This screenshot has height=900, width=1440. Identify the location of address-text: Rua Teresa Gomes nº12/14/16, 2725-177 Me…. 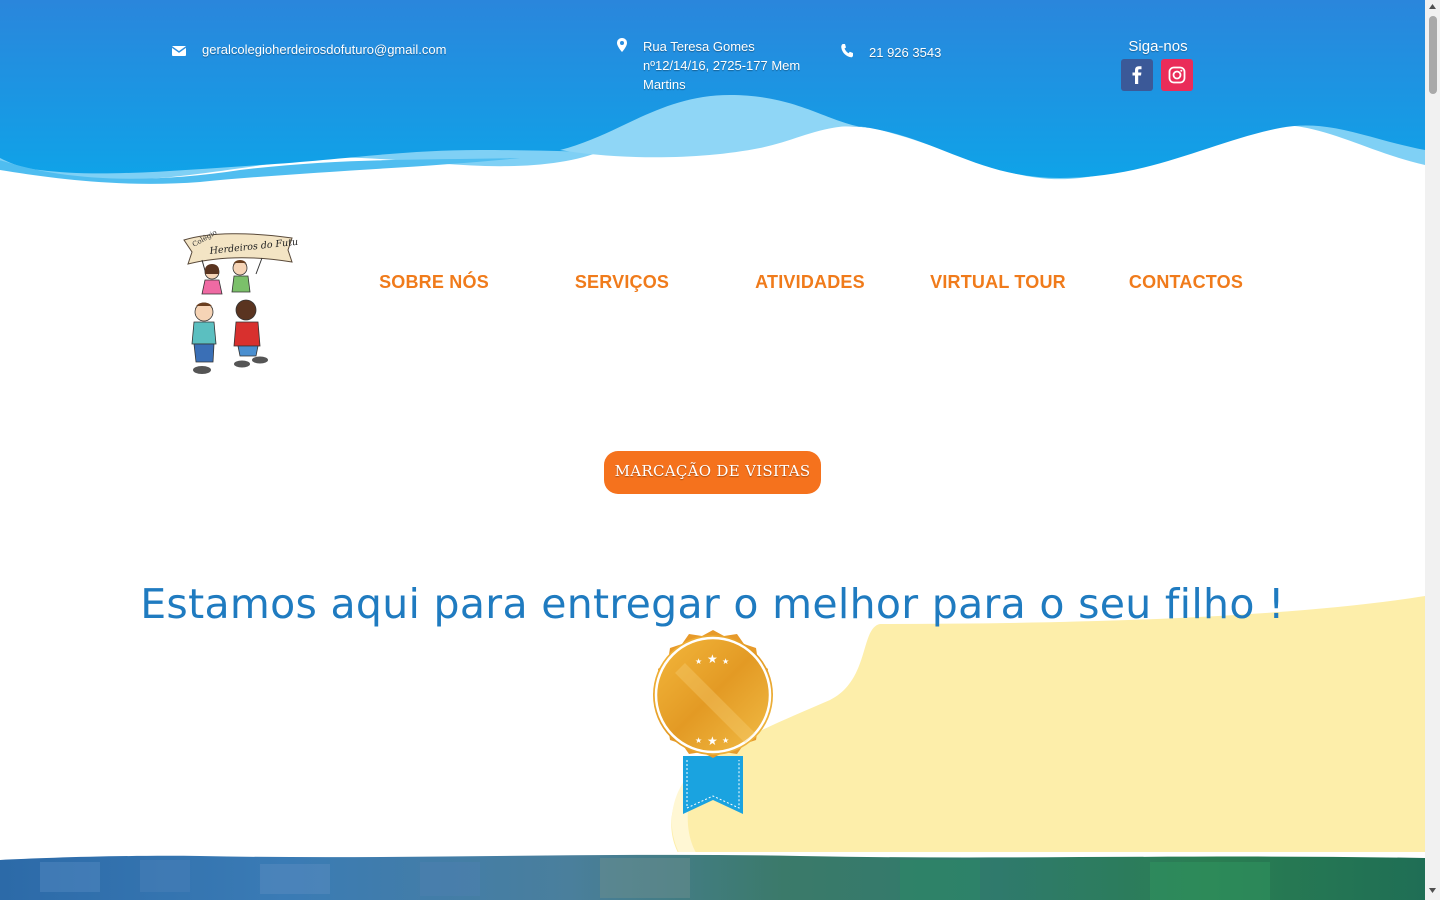
(722, 65).